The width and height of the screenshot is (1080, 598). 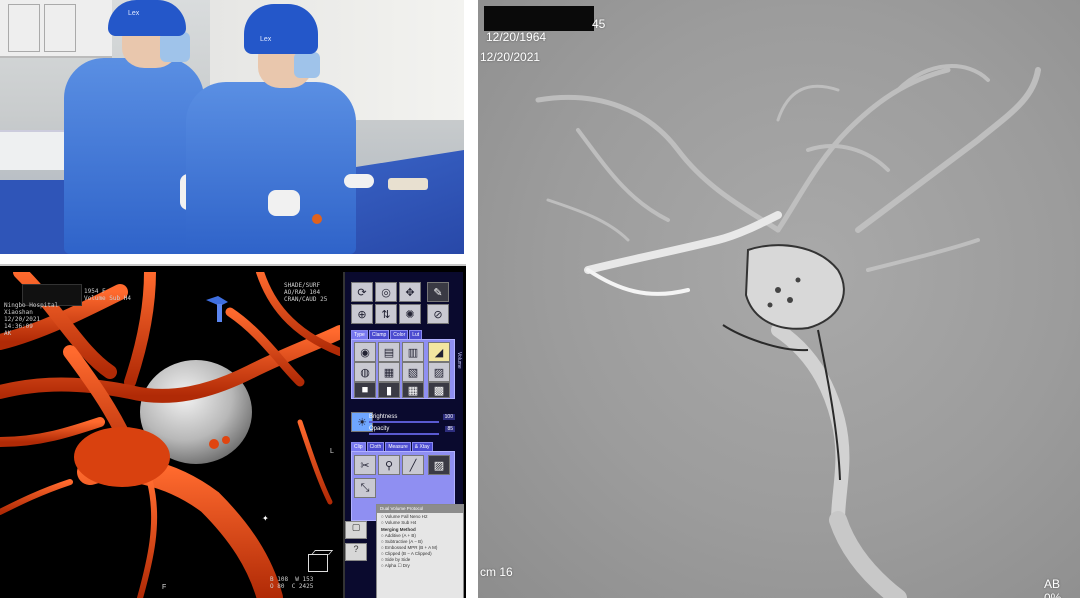 I want to click on window-level-info: B 108 W 153 O 80 C 2425, so click(x=292, y=583).